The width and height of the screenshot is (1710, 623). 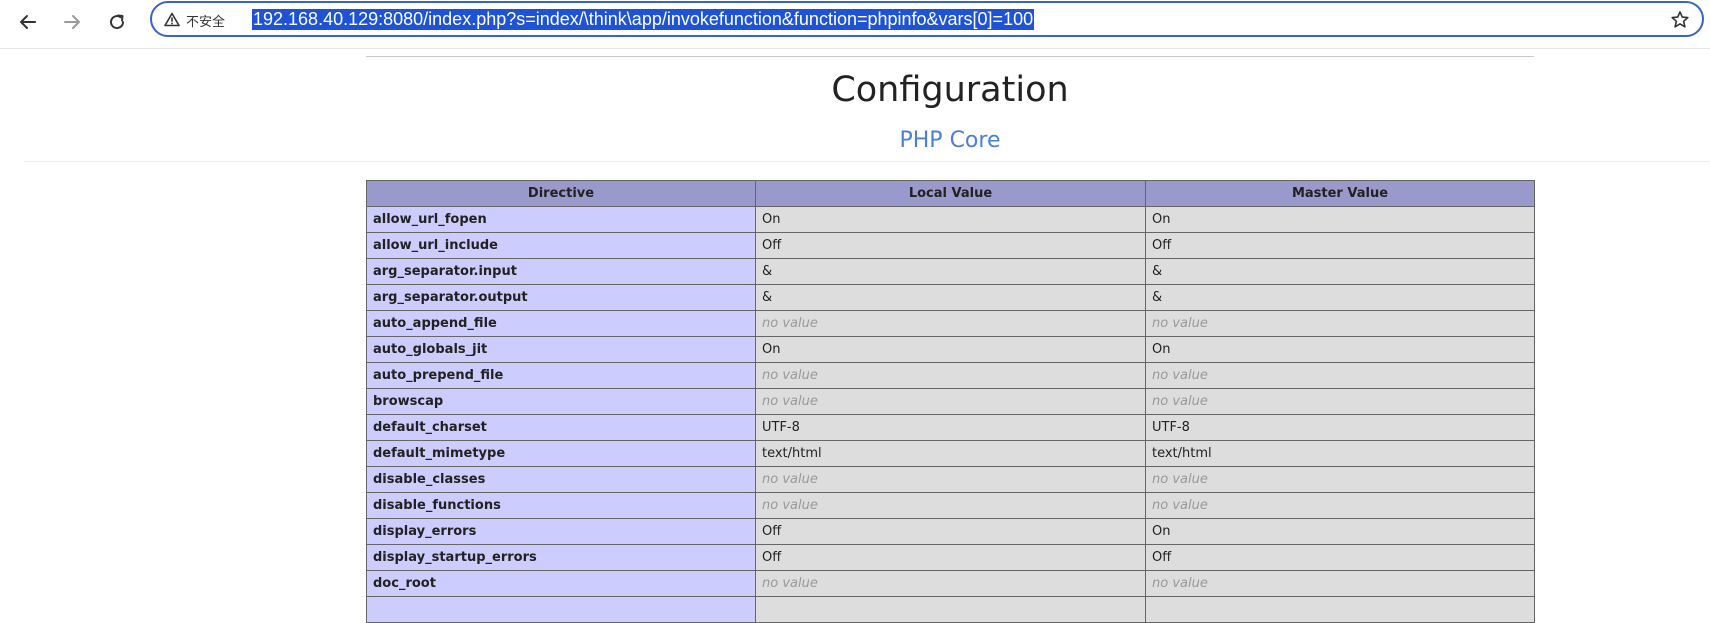 I want to click on table-row: default_mimetype text/html text/html, so click(x=950, y=453).